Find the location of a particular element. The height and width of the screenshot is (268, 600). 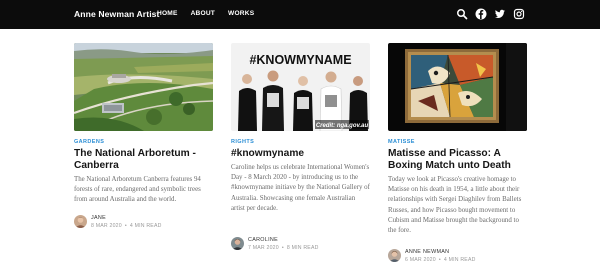

author-name: CAROLINE is located at coordinates (263, 240).